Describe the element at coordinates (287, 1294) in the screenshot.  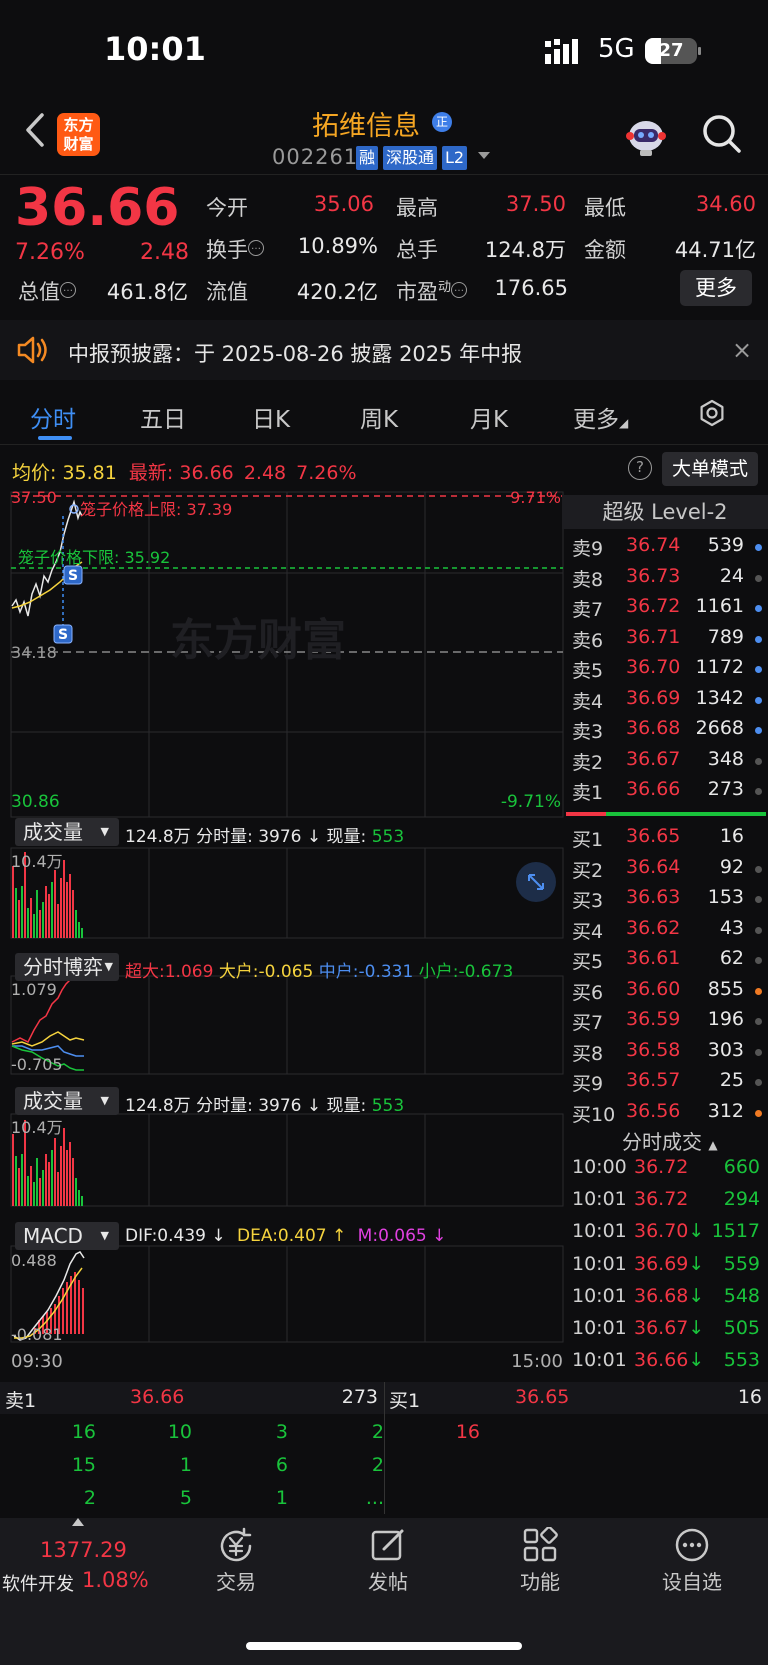
I see `macd-grid` at that location.